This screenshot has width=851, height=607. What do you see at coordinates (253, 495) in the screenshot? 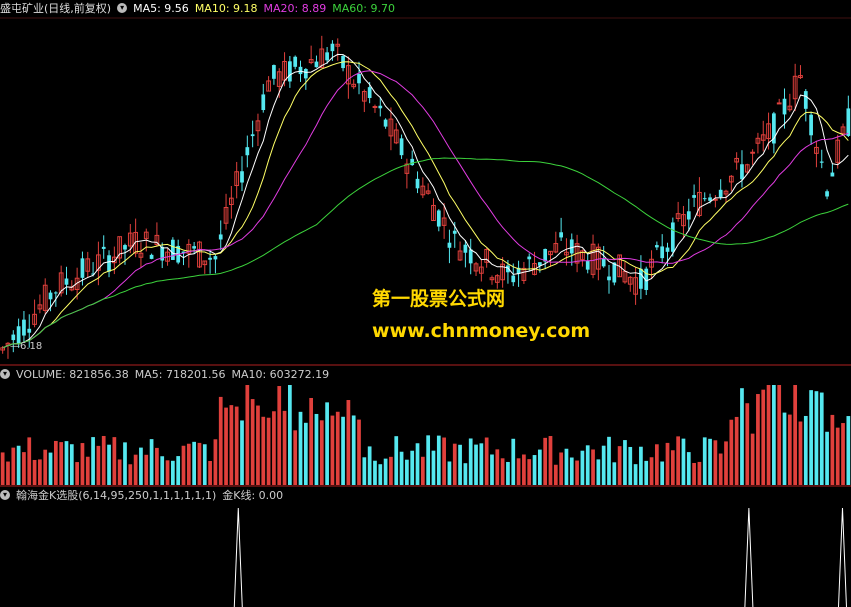
I see `indicator-value: 金K线: 0.00` at bounding box center [253, 495].